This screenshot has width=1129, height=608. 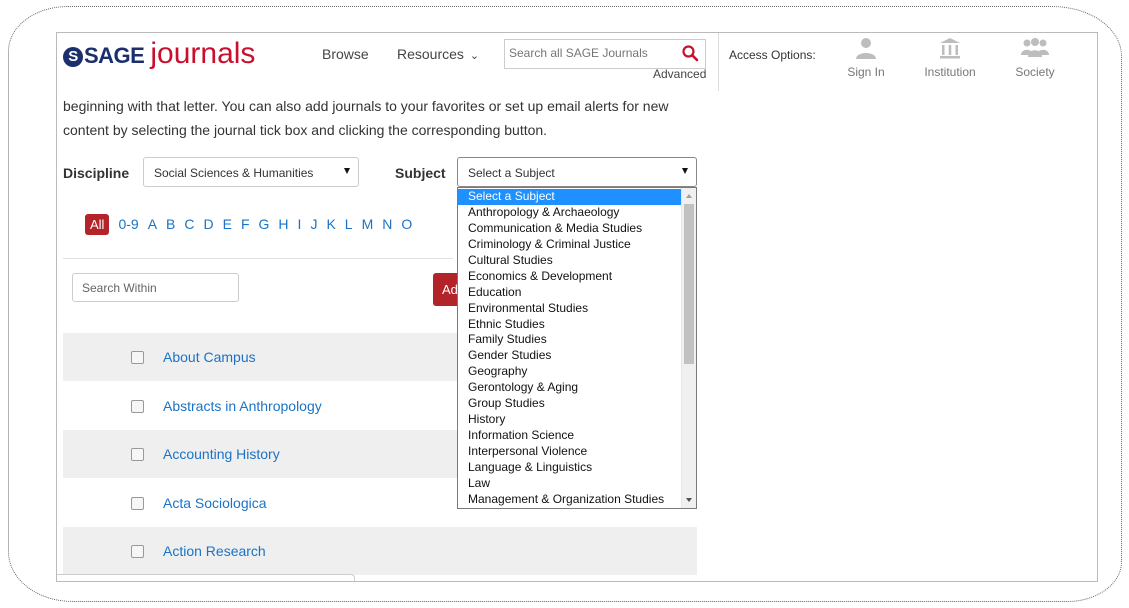 I want to click on scroll-down-arrow-icon, so click(x=689, y=500).